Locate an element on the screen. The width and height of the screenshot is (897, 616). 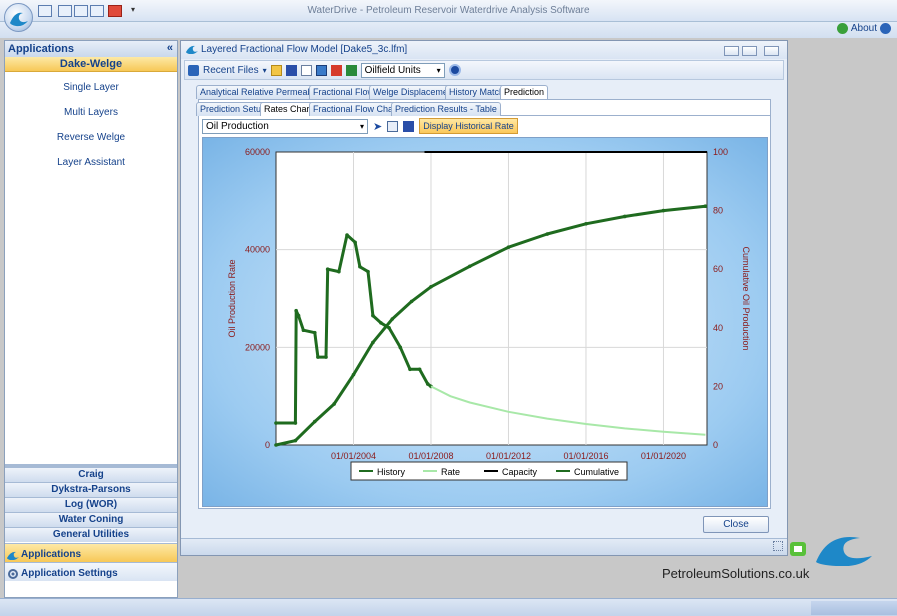
y2-tick-label-5: 100 is located at coordinates (720, 152).